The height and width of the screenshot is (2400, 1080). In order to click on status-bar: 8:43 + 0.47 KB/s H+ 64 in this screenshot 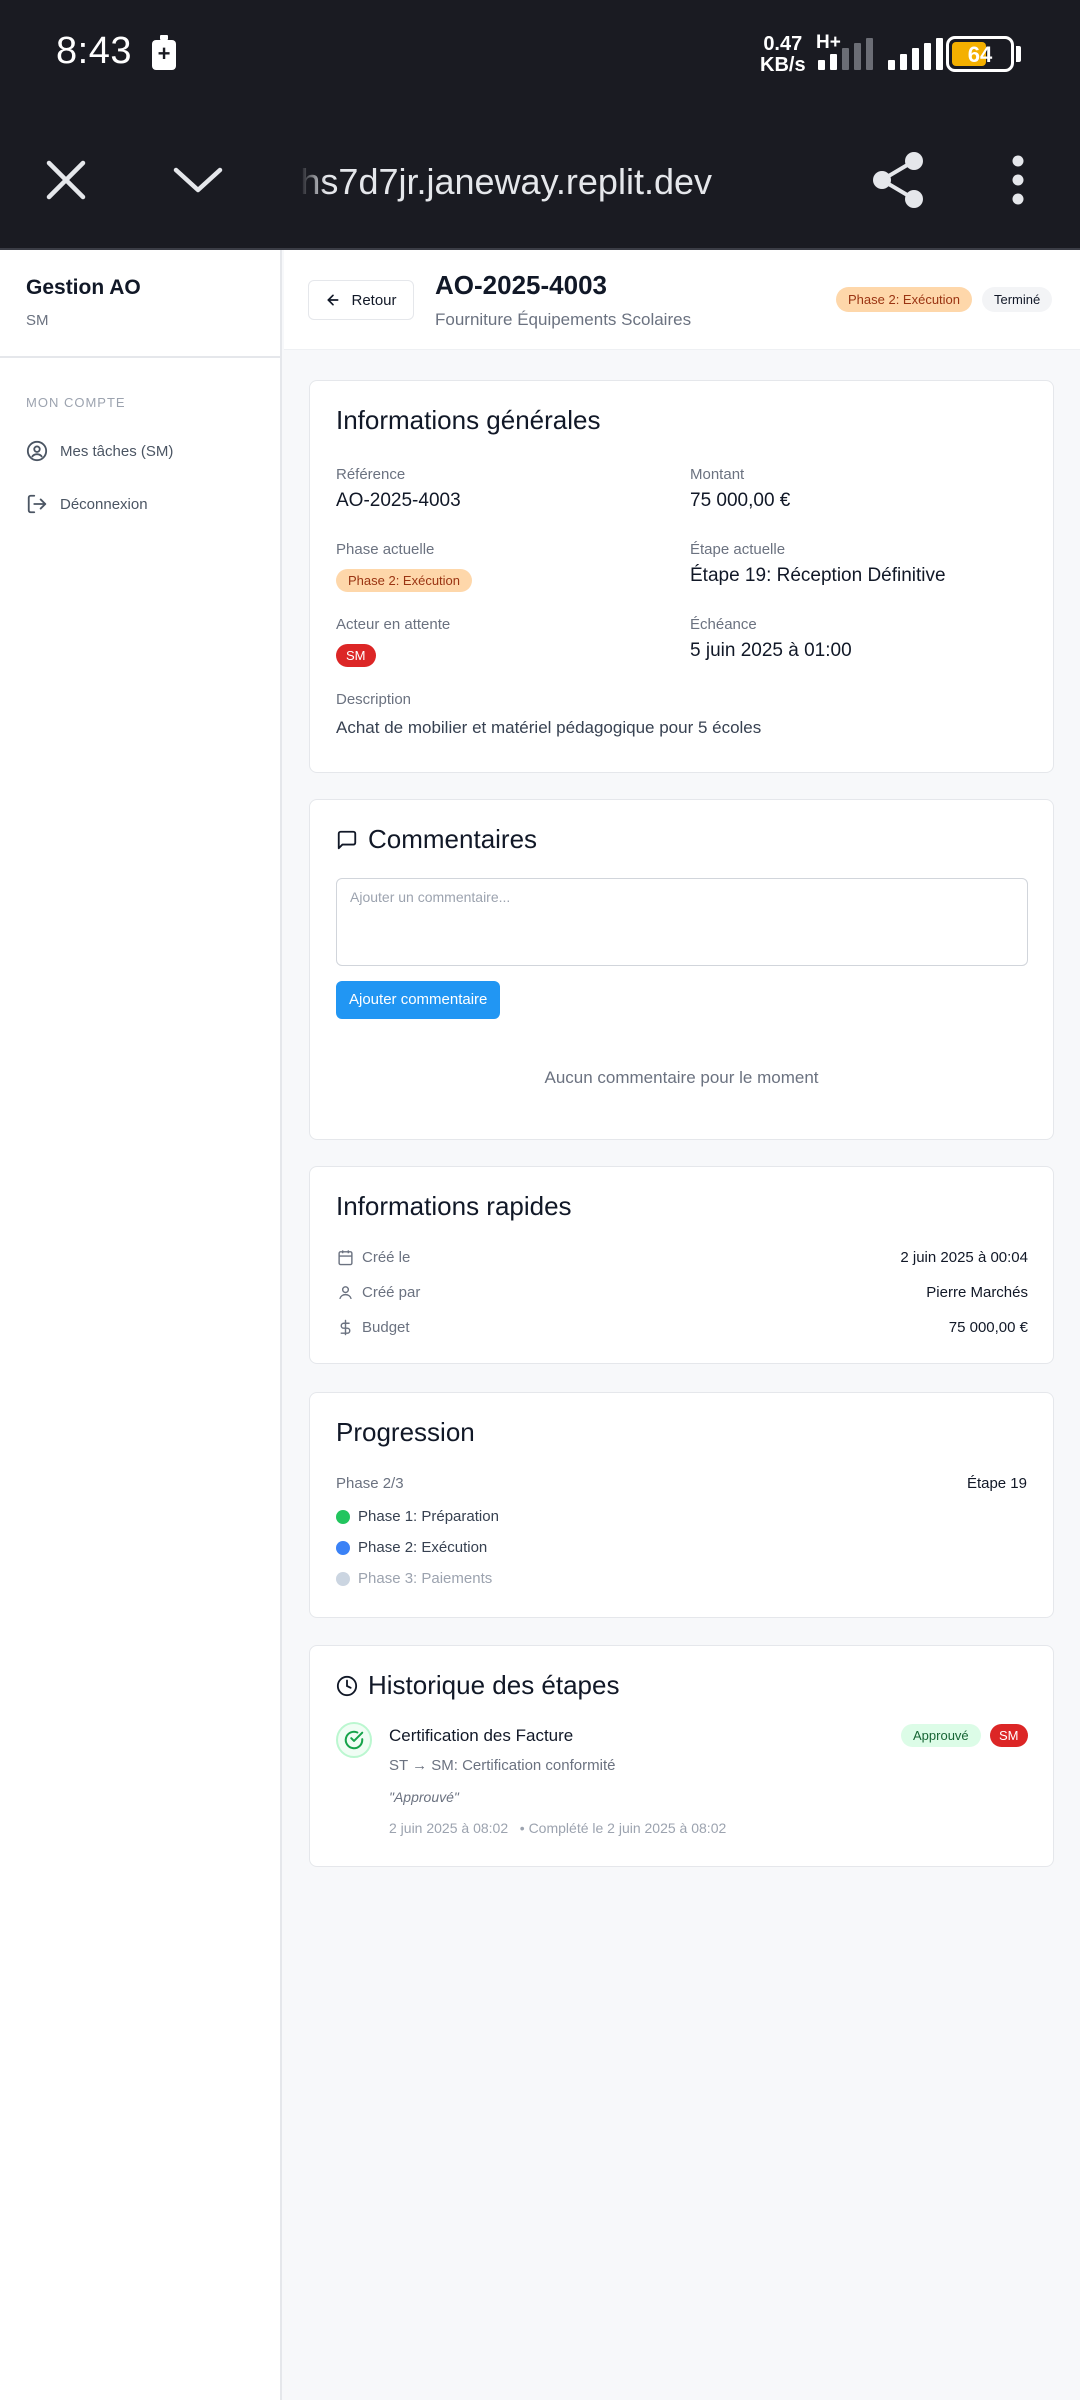, I will do `click(540, 55)`.